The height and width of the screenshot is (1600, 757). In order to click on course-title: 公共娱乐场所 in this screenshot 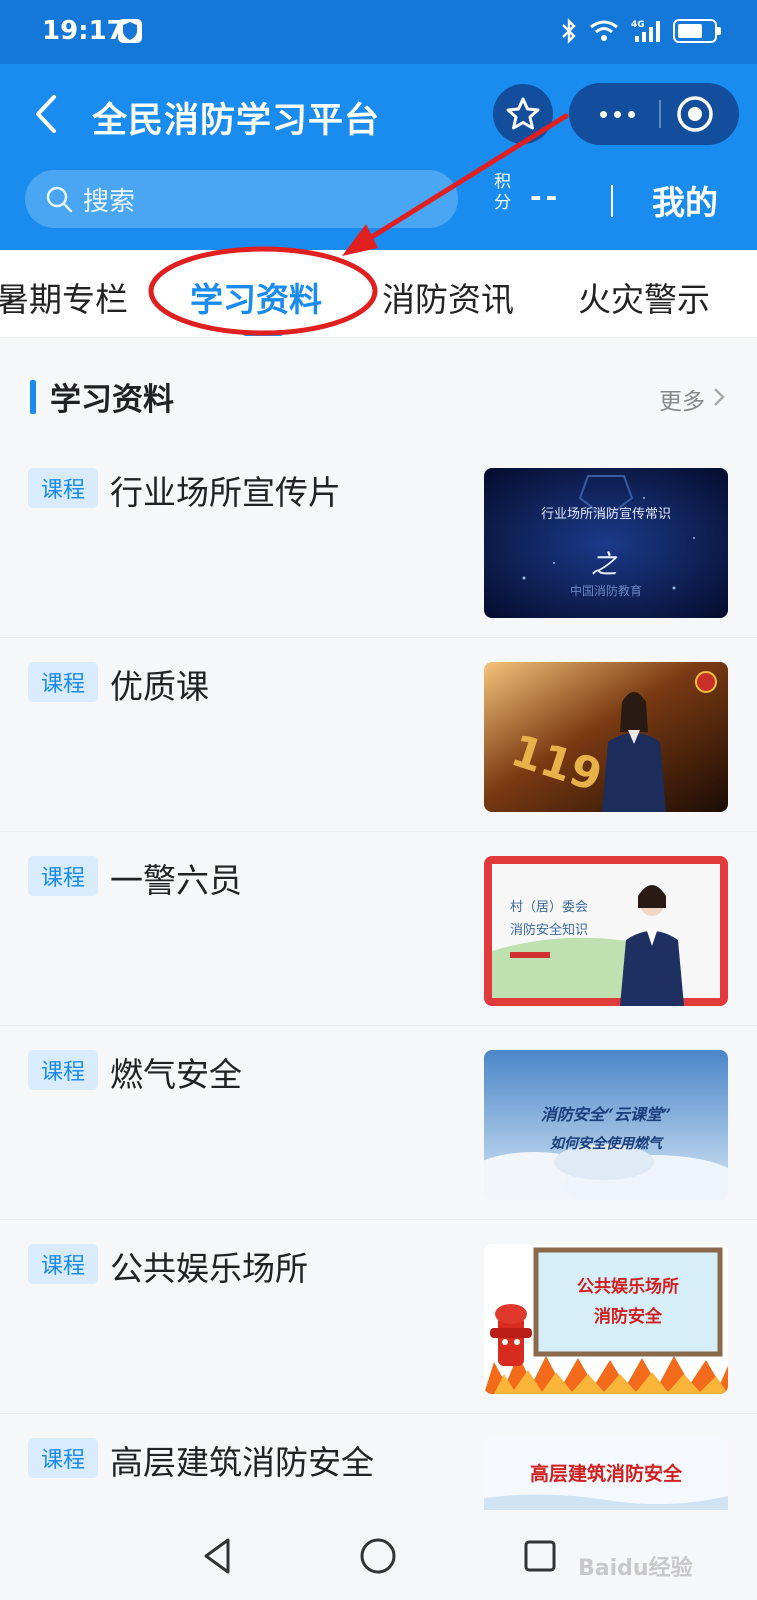, I will do `click(209, 1268)`.